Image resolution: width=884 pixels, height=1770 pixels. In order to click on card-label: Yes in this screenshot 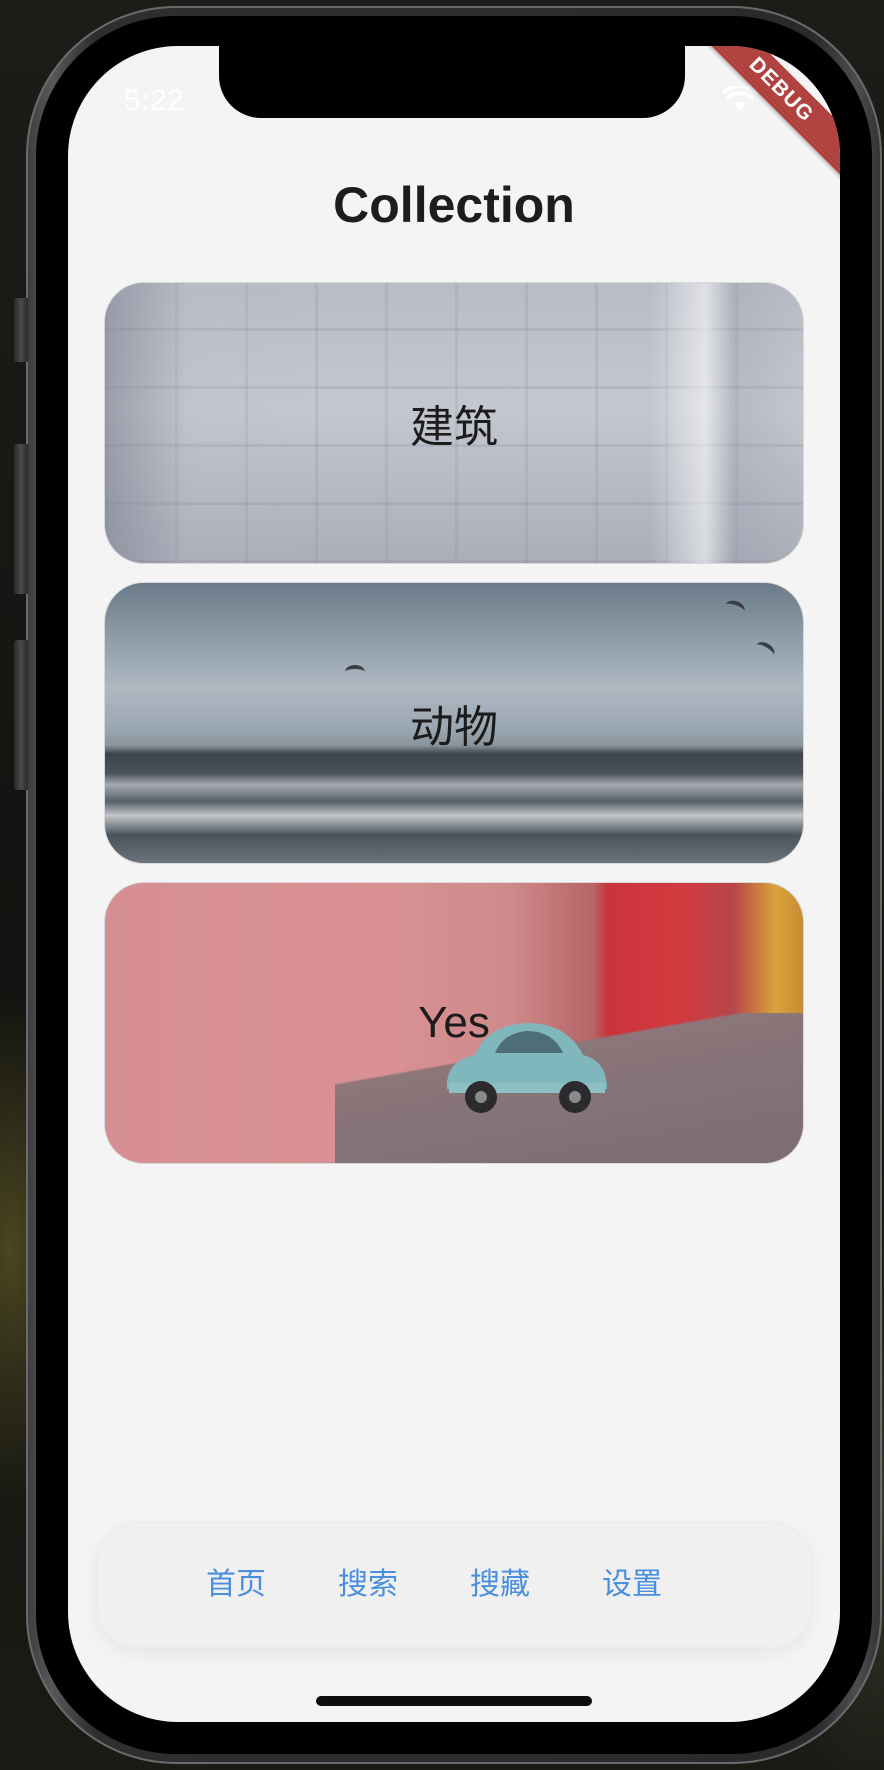, I will do `click(454, 1022)`.